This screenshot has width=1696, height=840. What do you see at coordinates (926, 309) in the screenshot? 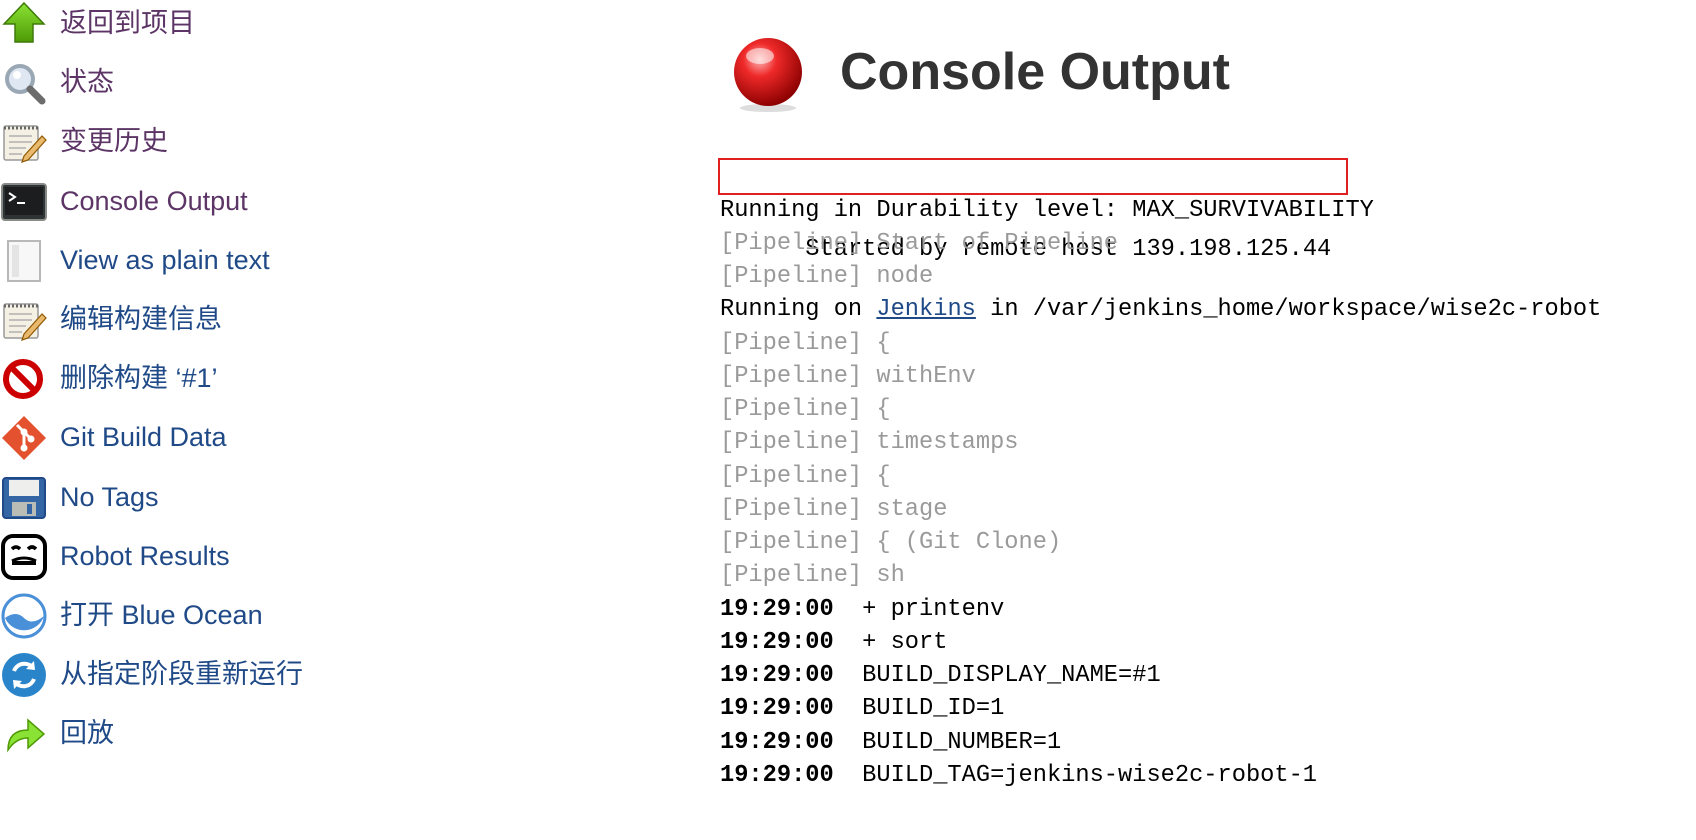
I see `jenkins-node-link: Jenkins` at bounding box center [926, 309].